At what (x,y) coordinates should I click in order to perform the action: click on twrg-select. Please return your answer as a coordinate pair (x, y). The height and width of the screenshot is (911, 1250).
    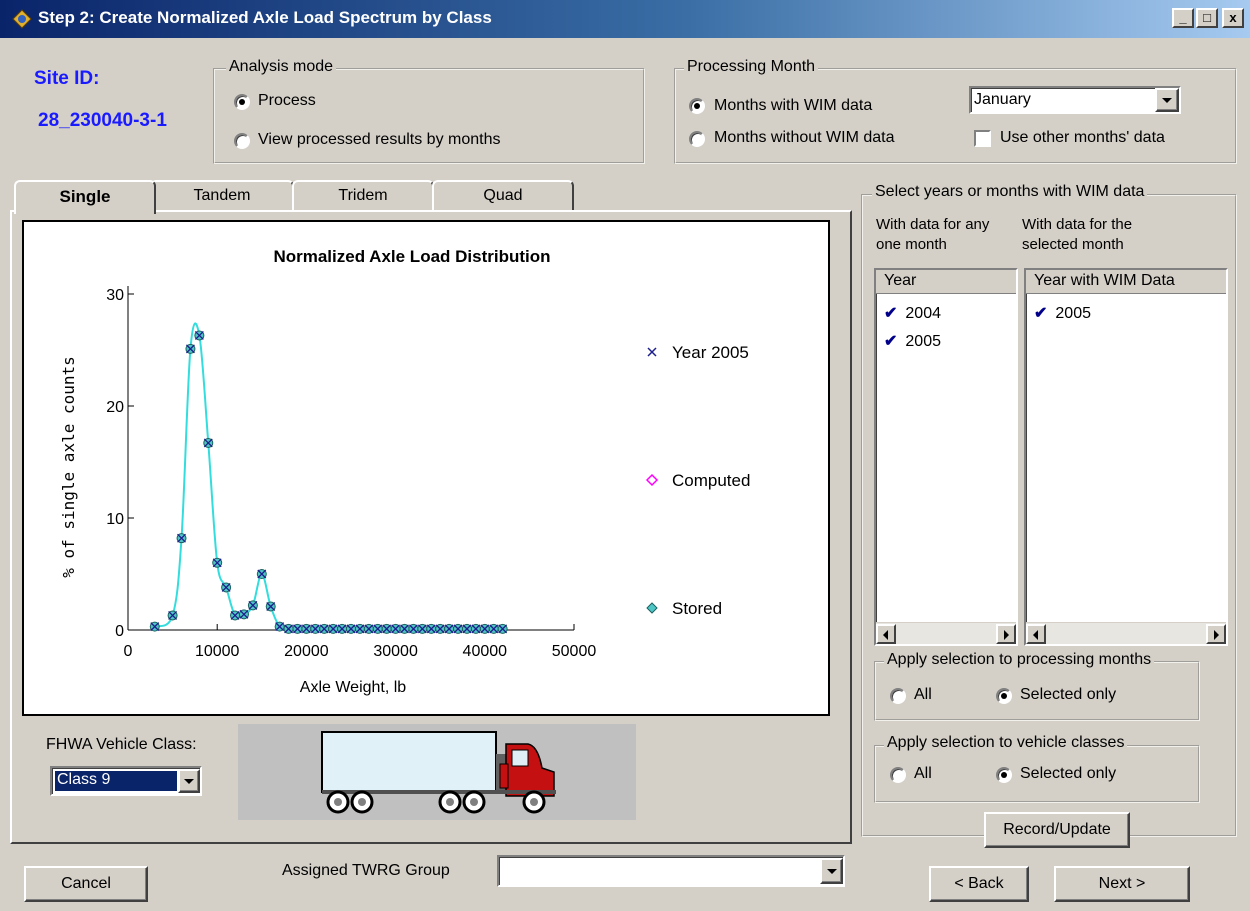
    Looking at the image, I should click on (671, 871).